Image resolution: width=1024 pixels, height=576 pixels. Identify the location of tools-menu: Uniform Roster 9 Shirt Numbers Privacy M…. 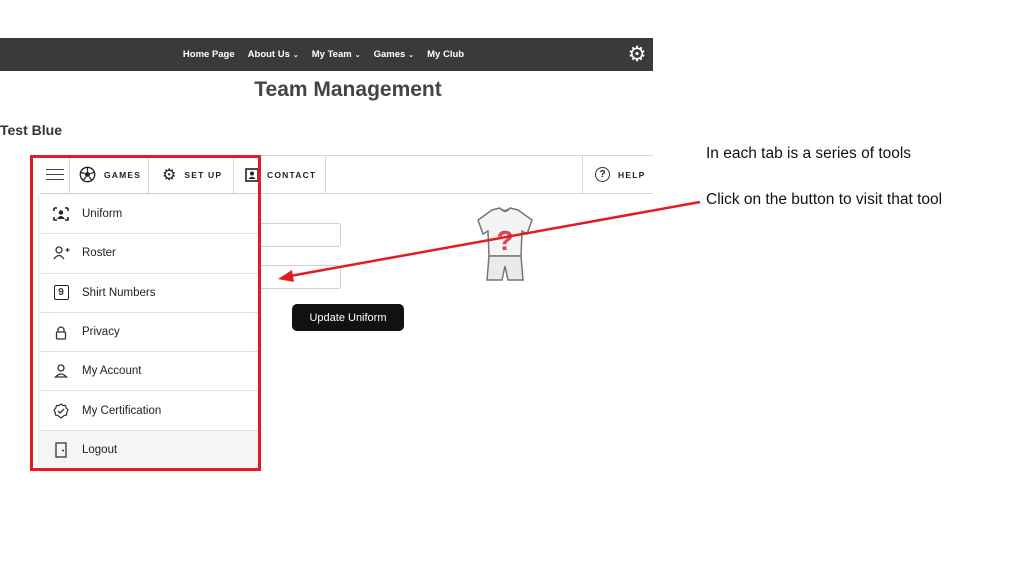
(149, 333).